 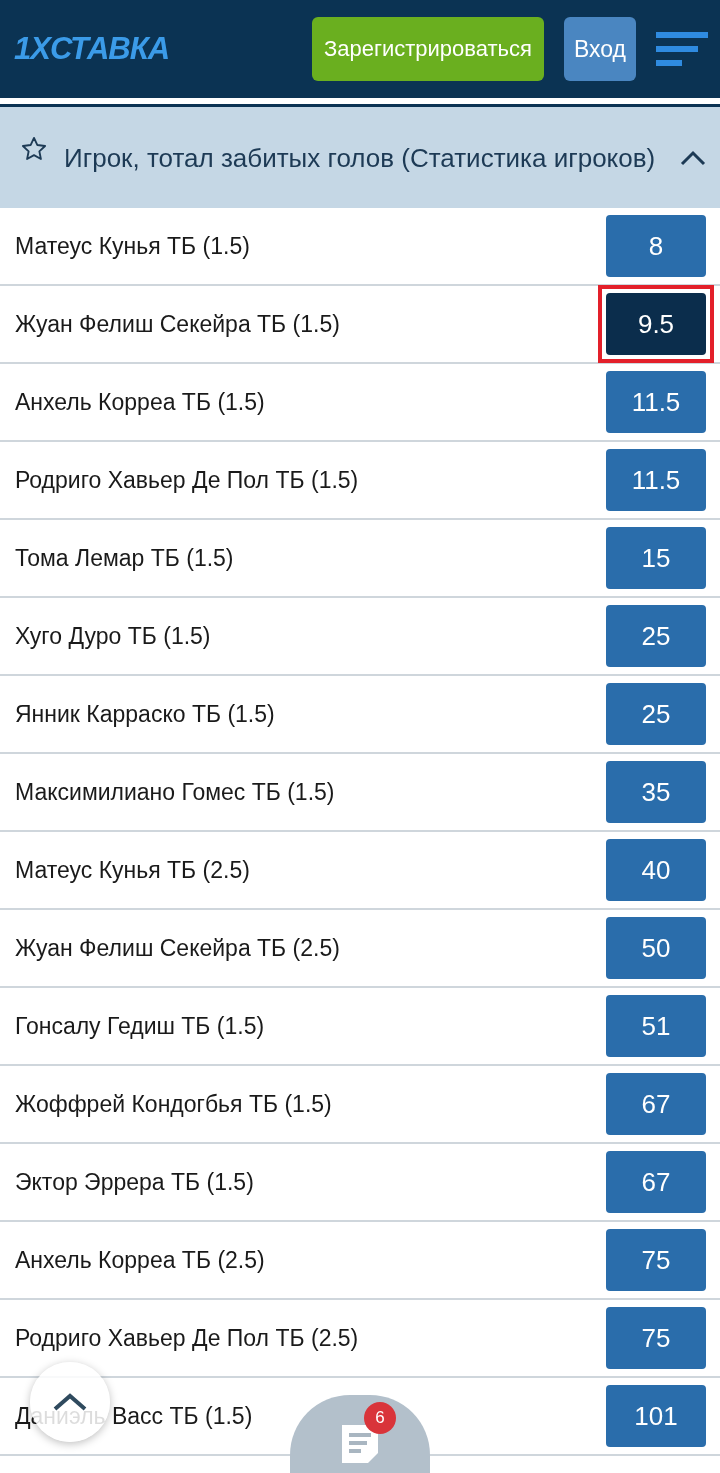 I want to click on player-name: Максимилиано Гомес ТБ (1.5), so click(x=175, y=792).